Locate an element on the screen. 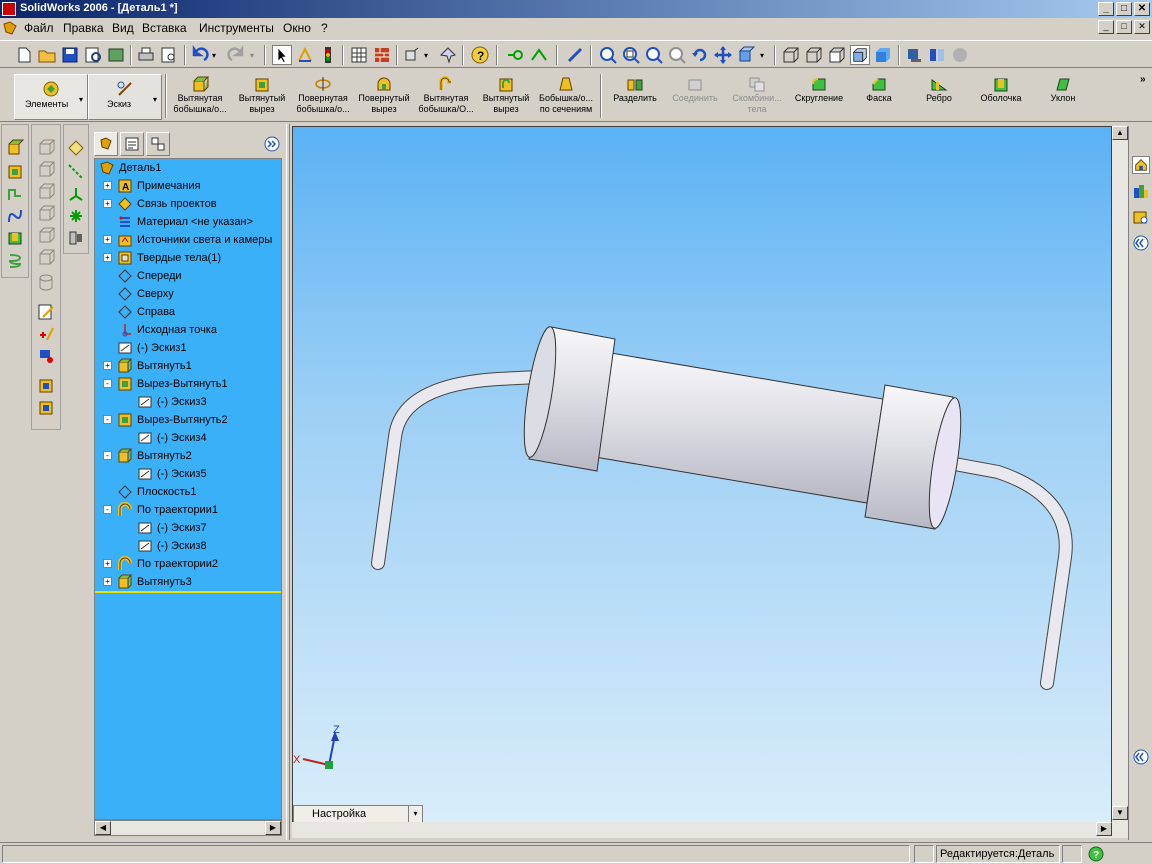  realview-icon is located at coordinates (960, 55).